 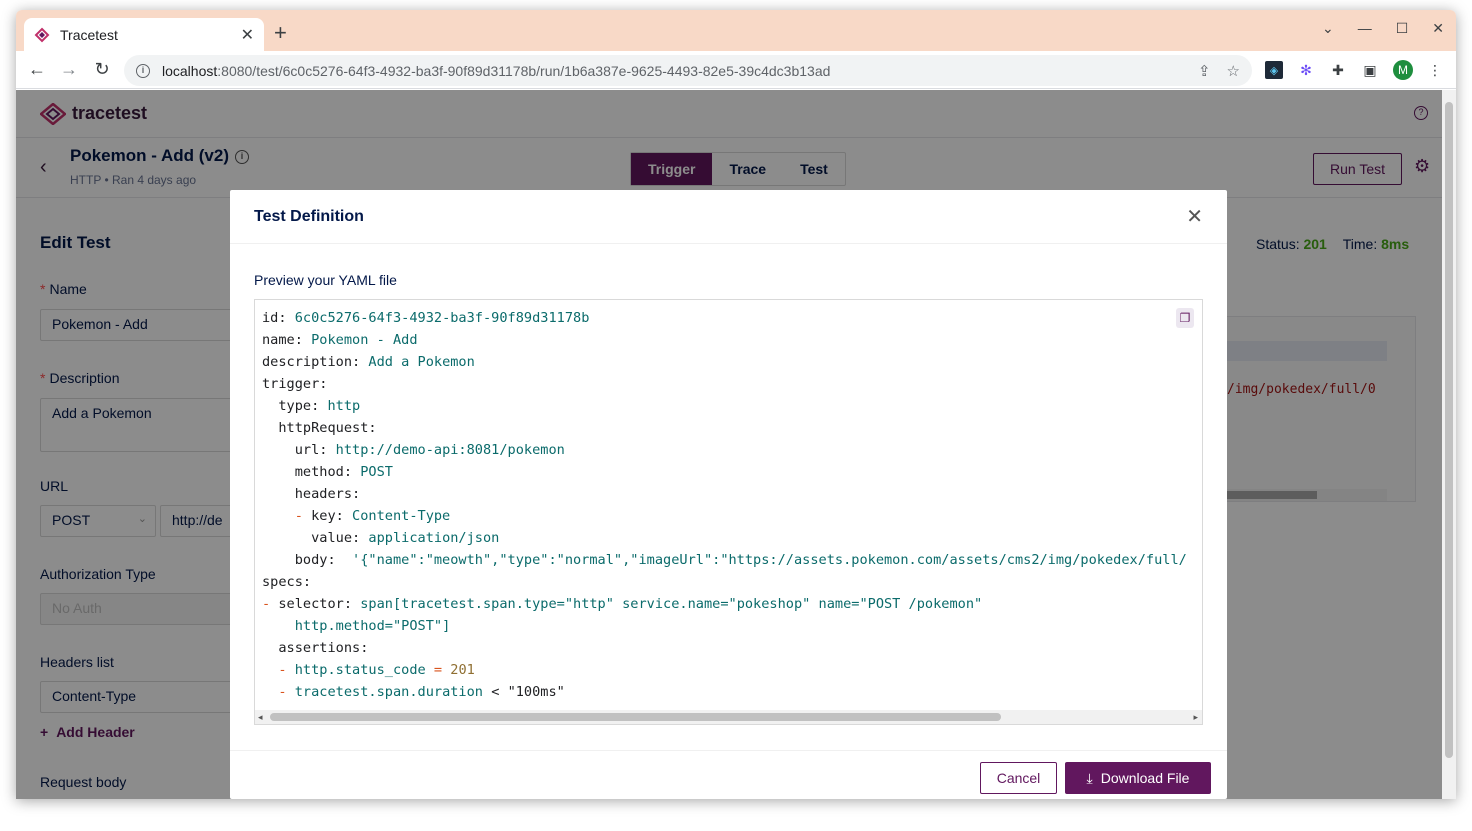 I want to click on download-file-button: ⤓ Download File, so click(x=1138, y=778).